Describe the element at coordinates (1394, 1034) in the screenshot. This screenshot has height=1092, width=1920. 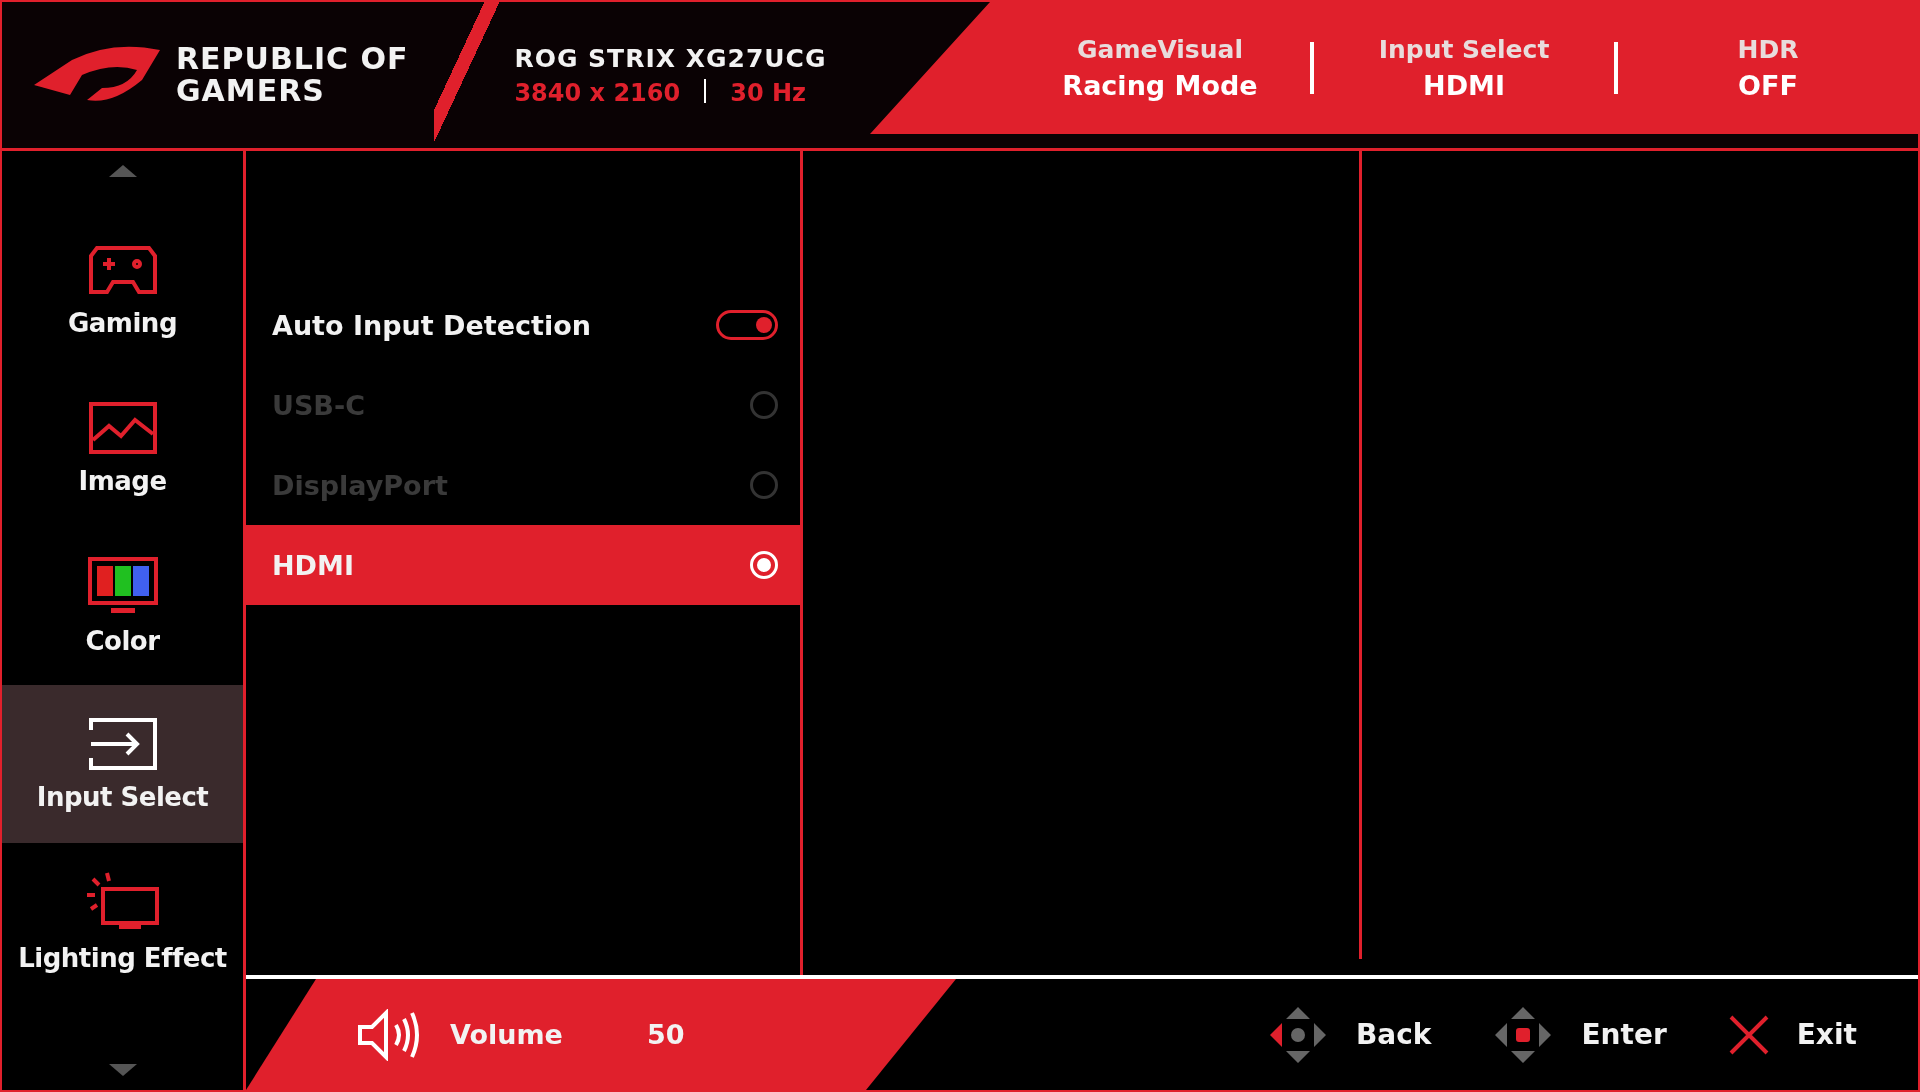
I see `hint-label: Back` at that location.